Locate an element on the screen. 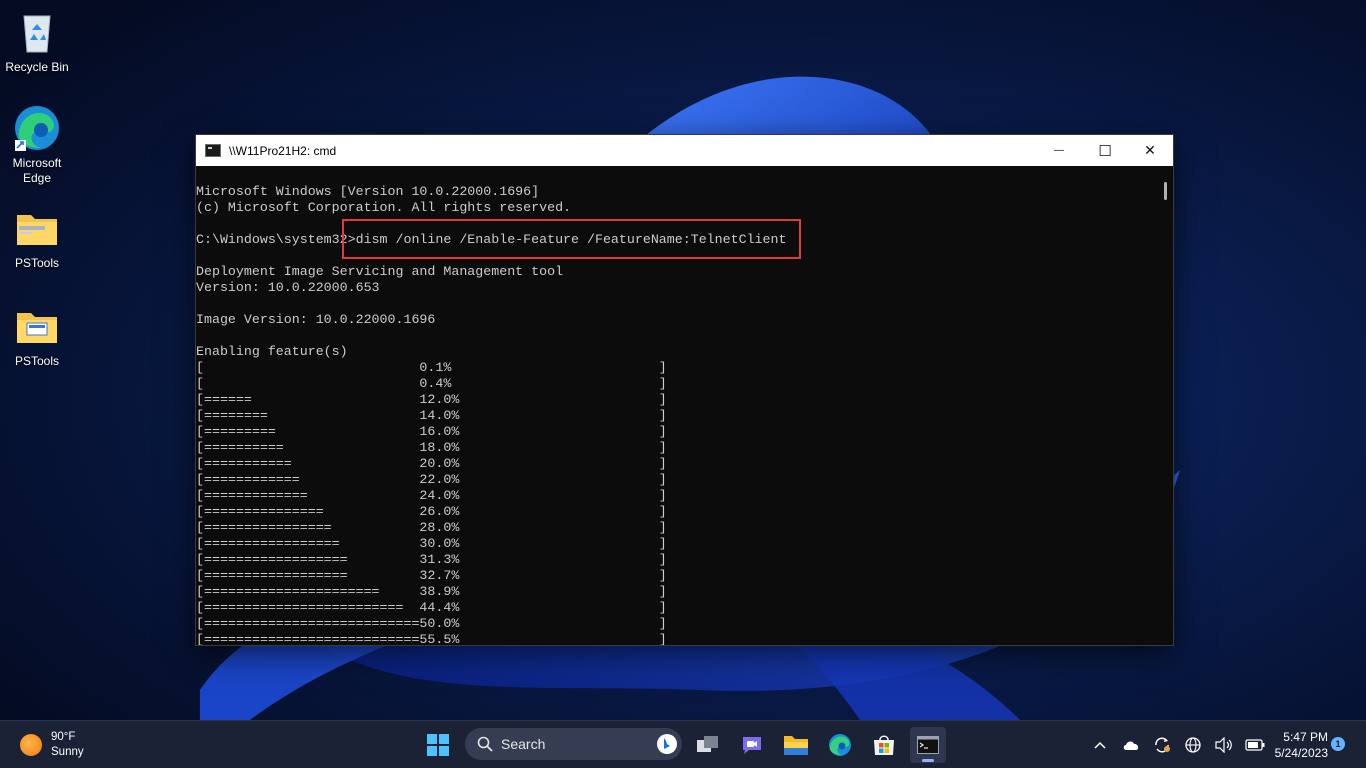 This screenshot has height=768, width=1366. maximize-icon: ☐ is located at coordinates (1105, 151).